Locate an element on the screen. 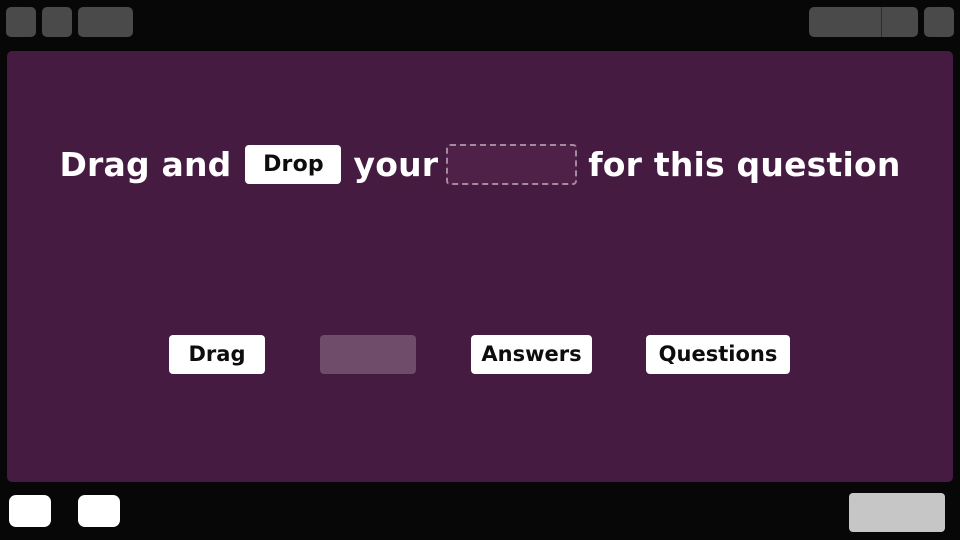  sentence-text-3: for this question is located at coordinates (744, 164).